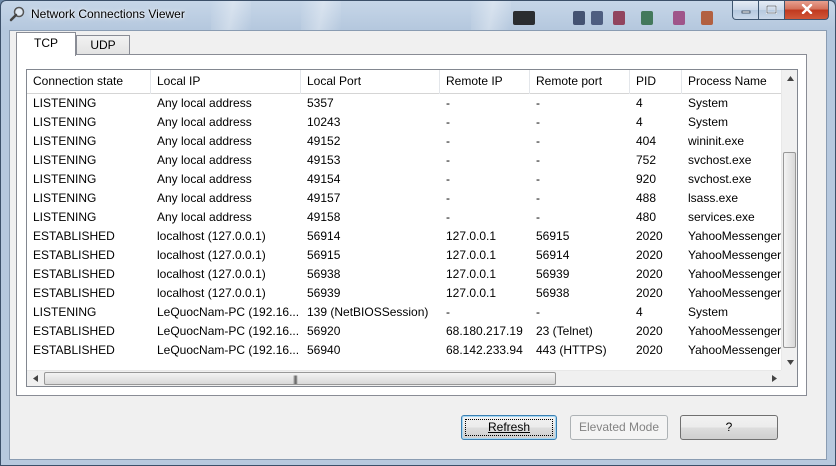  Describe the element at coordinates (370, 82) in the screenshot. I see `column-header: Local Port` at that location.